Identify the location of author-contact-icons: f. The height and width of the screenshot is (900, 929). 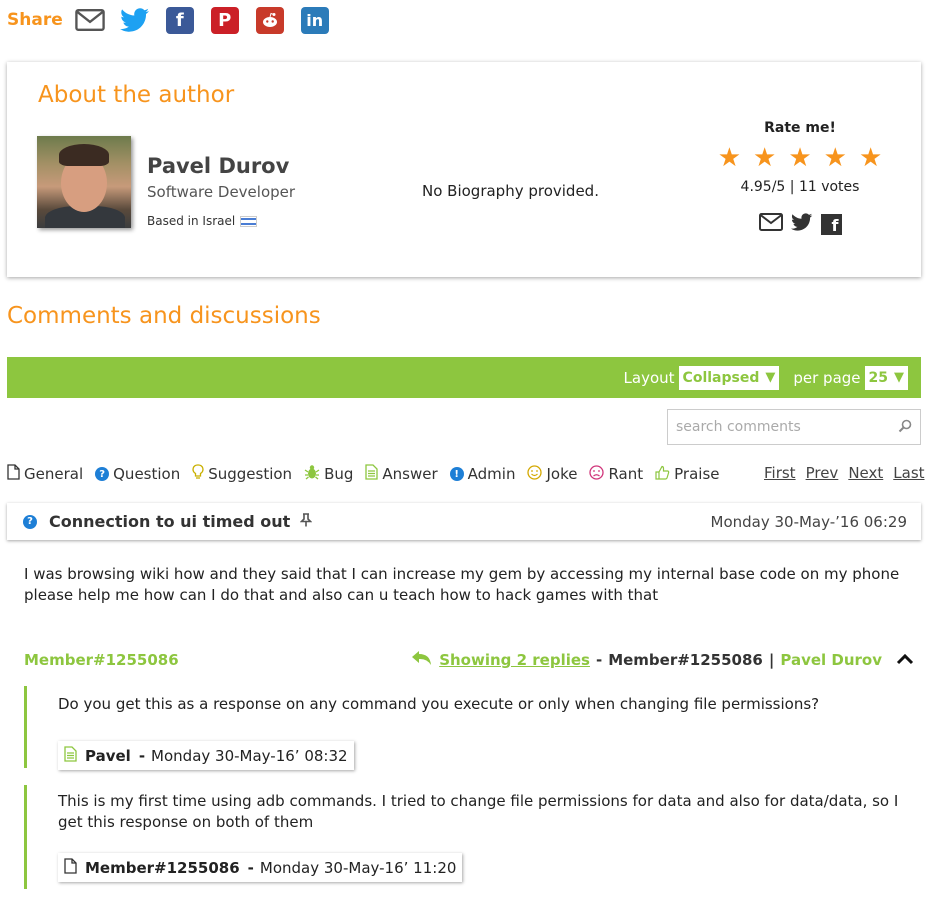
(800, 224).